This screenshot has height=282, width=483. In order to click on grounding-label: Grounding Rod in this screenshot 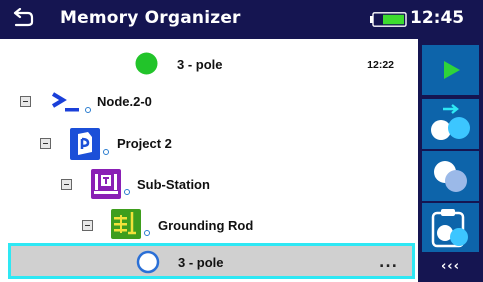, I will do `click(206, 225)`.